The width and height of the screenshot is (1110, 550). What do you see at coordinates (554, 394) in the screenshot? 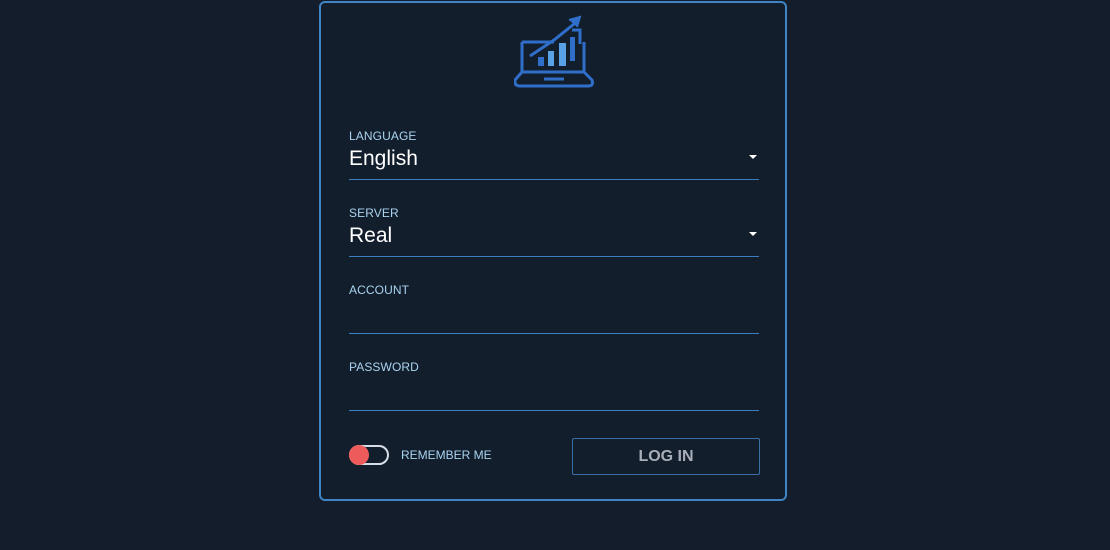
I see `password-input` at bounding box center [554, 394].